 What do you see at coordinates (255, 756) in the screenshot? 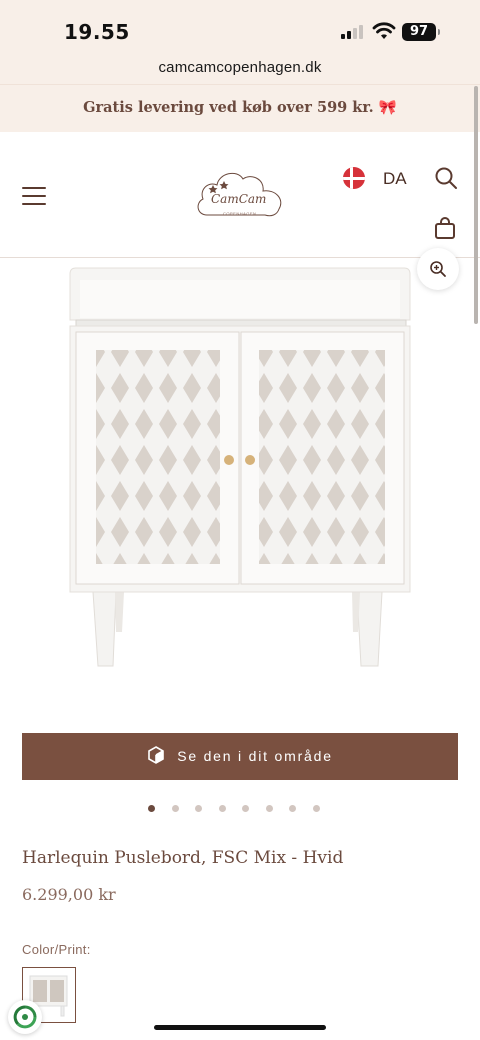
I see `cta-label: Se den i dit område` at bounding box center [255, 756].